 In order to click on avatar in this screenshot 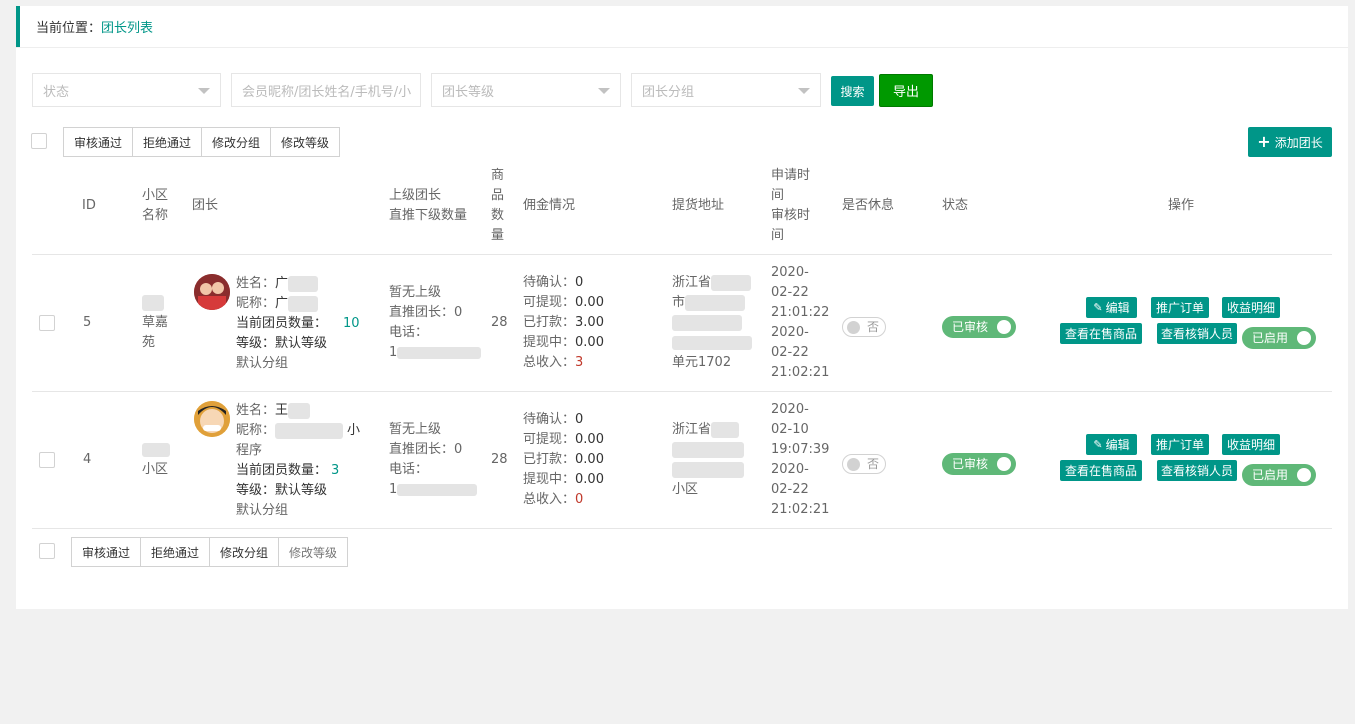, I will do `click(212, 419)`.